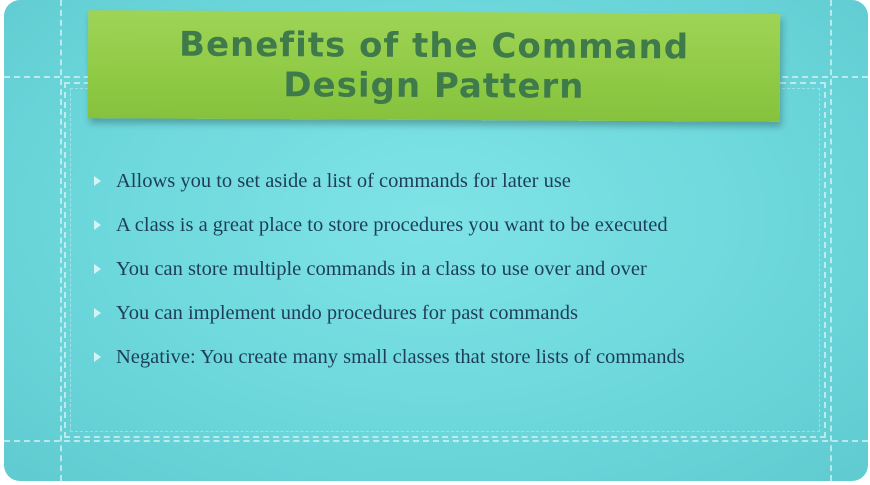  What do you see at coordinates (61, 240) in the screenshot?
I see `stitch-line-left` at bounding box center [61, 240].